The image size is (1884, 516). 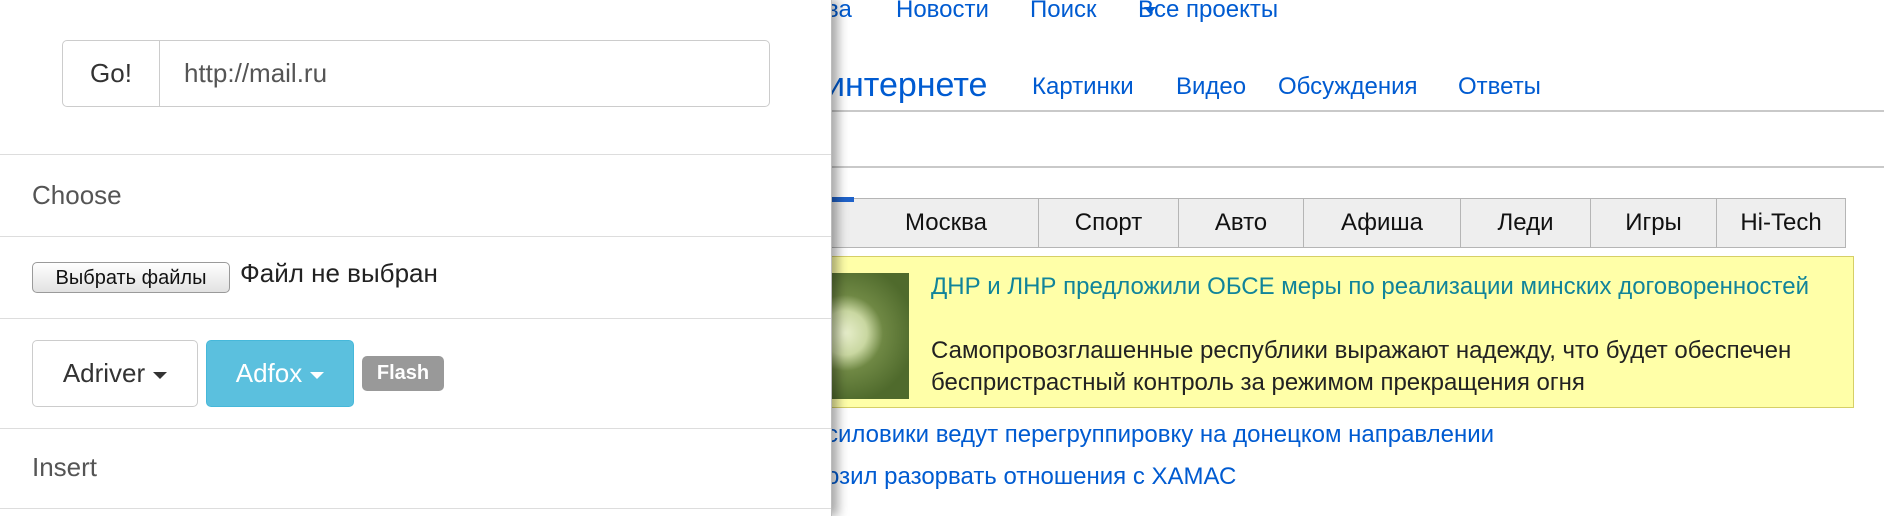 What do you see at coordinates (1499, 87) in the screenshot?
I see `search-tab-answers: Ответы` at bounding box center [1499, 87].